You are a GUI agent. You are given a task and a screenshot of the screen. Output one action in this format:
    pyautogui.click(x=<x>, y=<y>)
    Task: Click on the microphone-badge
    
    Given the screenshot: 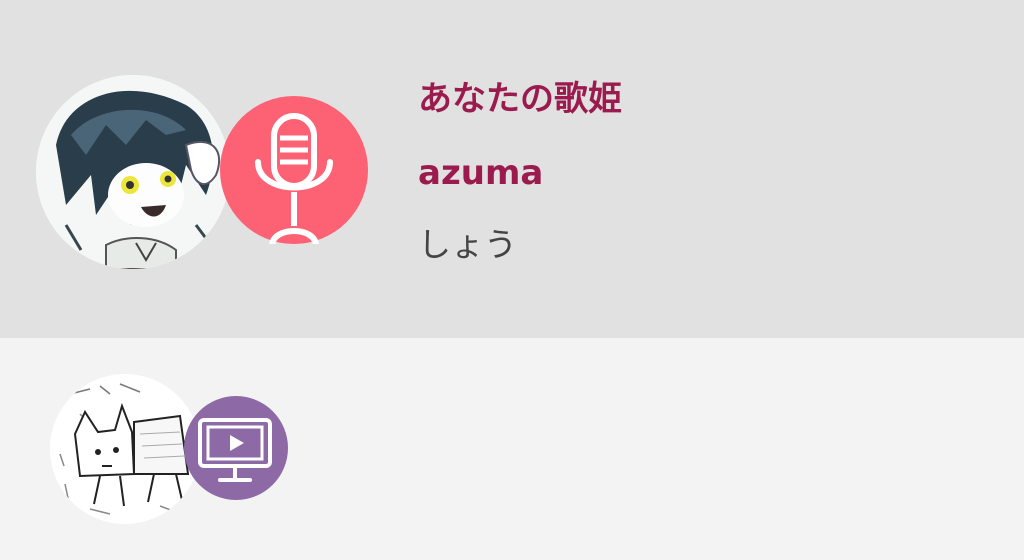 What is the action you would take?
    pyautogui.click(x=294, y=170)
    